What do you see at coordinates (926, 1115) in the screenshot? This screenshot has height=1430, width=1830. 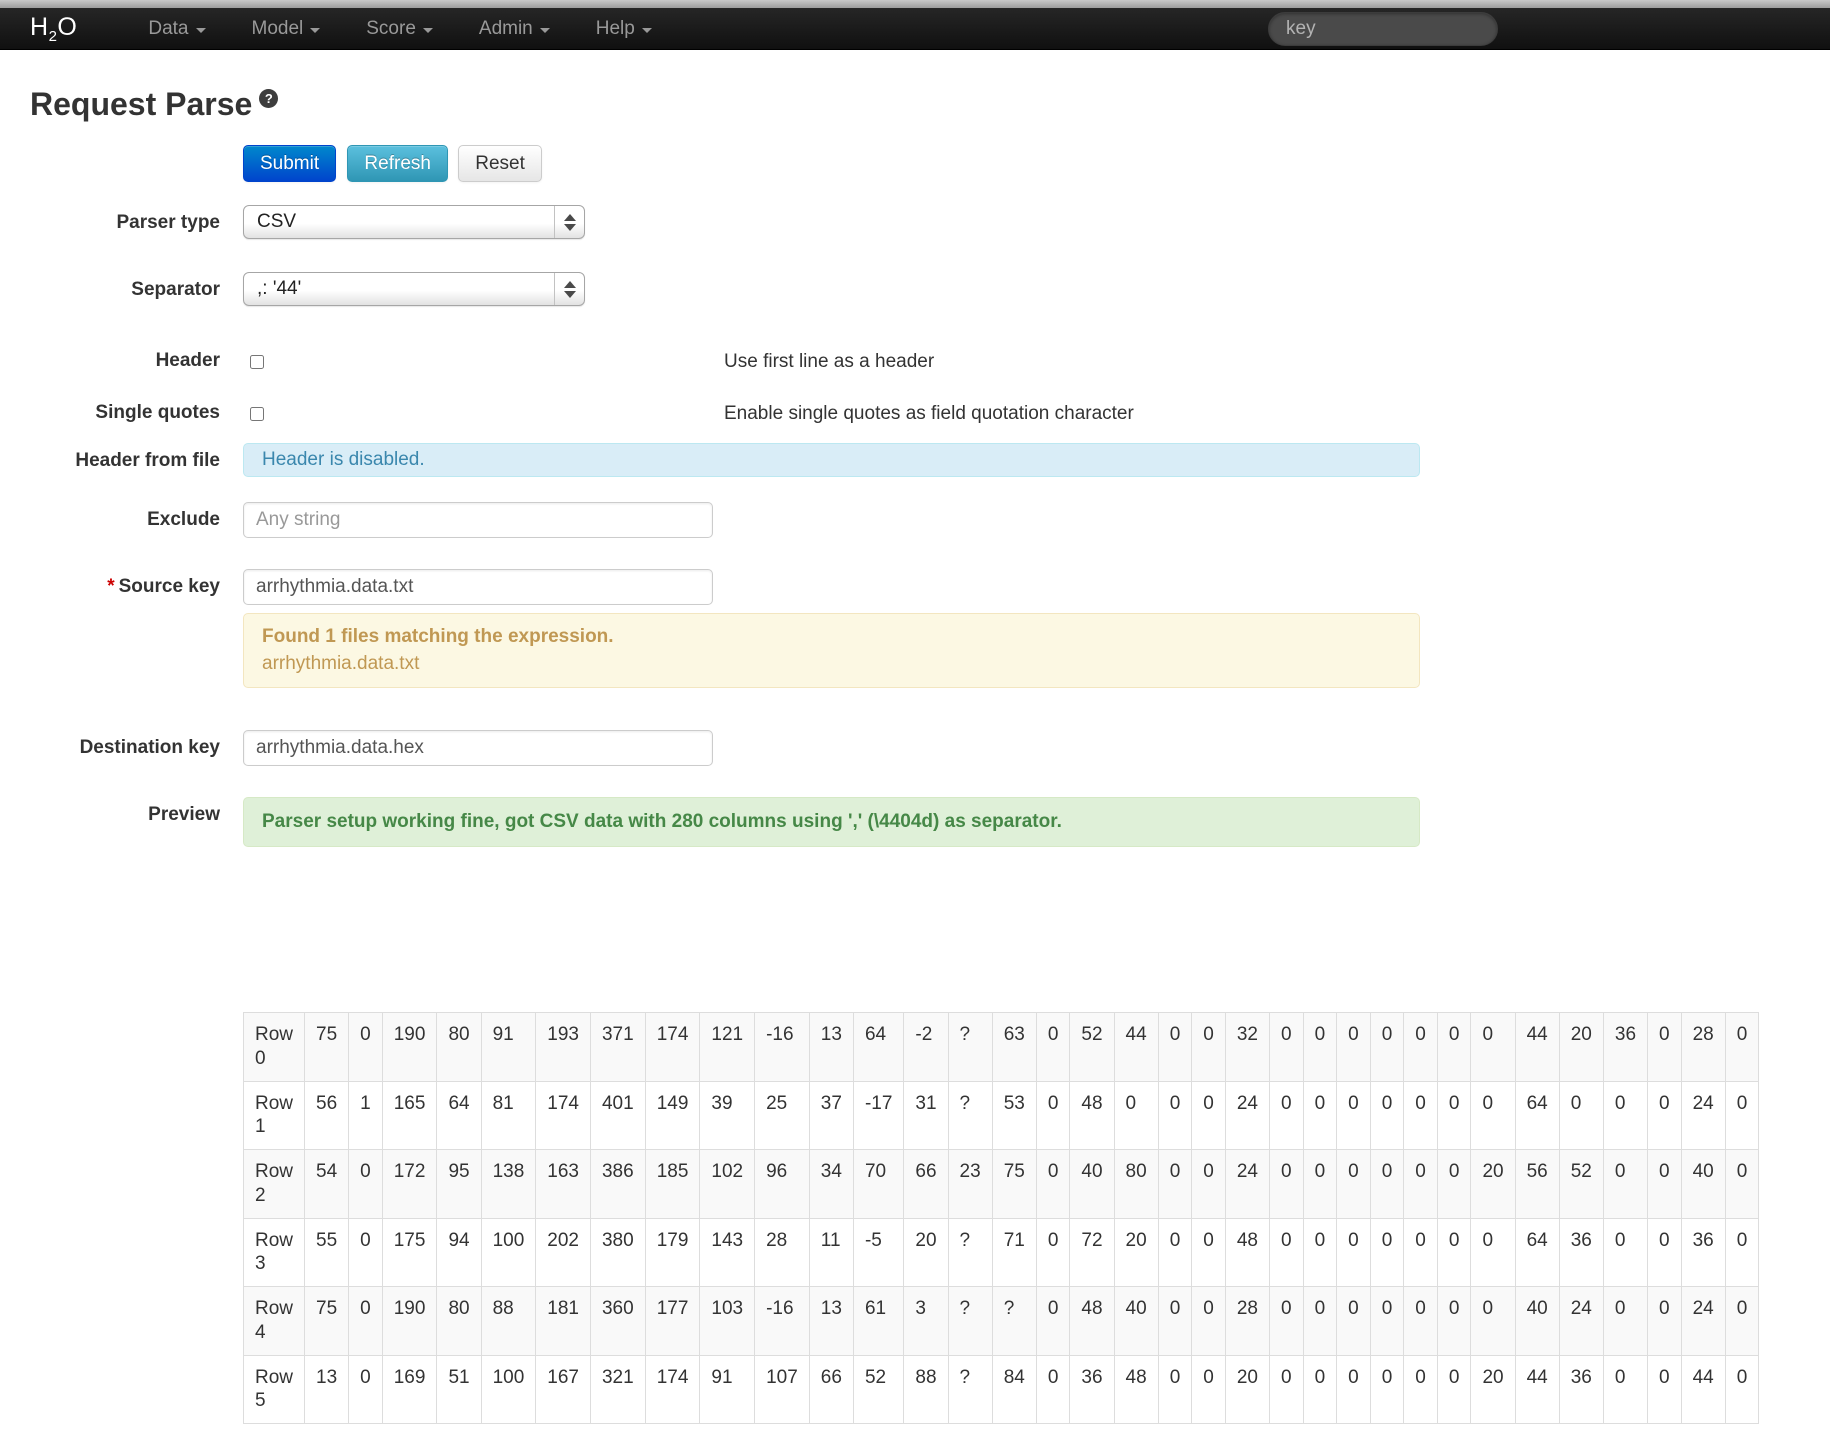 I see `table-cell: 31` at bounding box center [926, 1115].